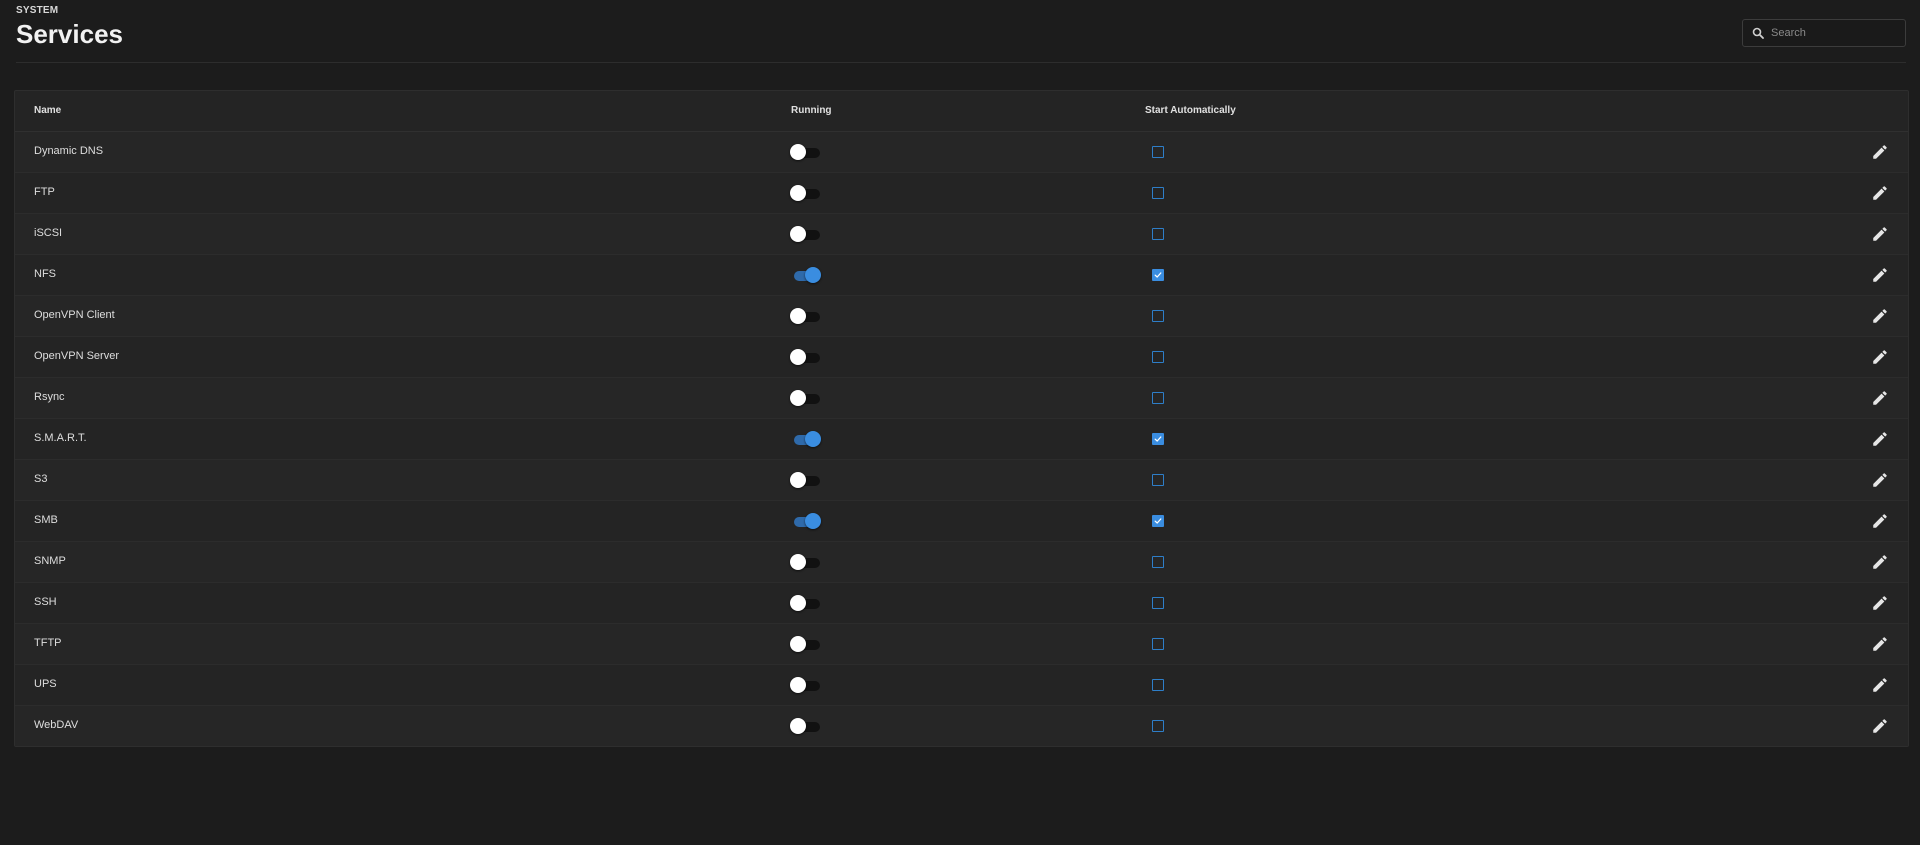 The width and height of the screenshot is (1920, 845). What do you see at coordinates (56, 725) in the screenshot?
I see `service-name: WebDAV` at bounding box center [56, 725].